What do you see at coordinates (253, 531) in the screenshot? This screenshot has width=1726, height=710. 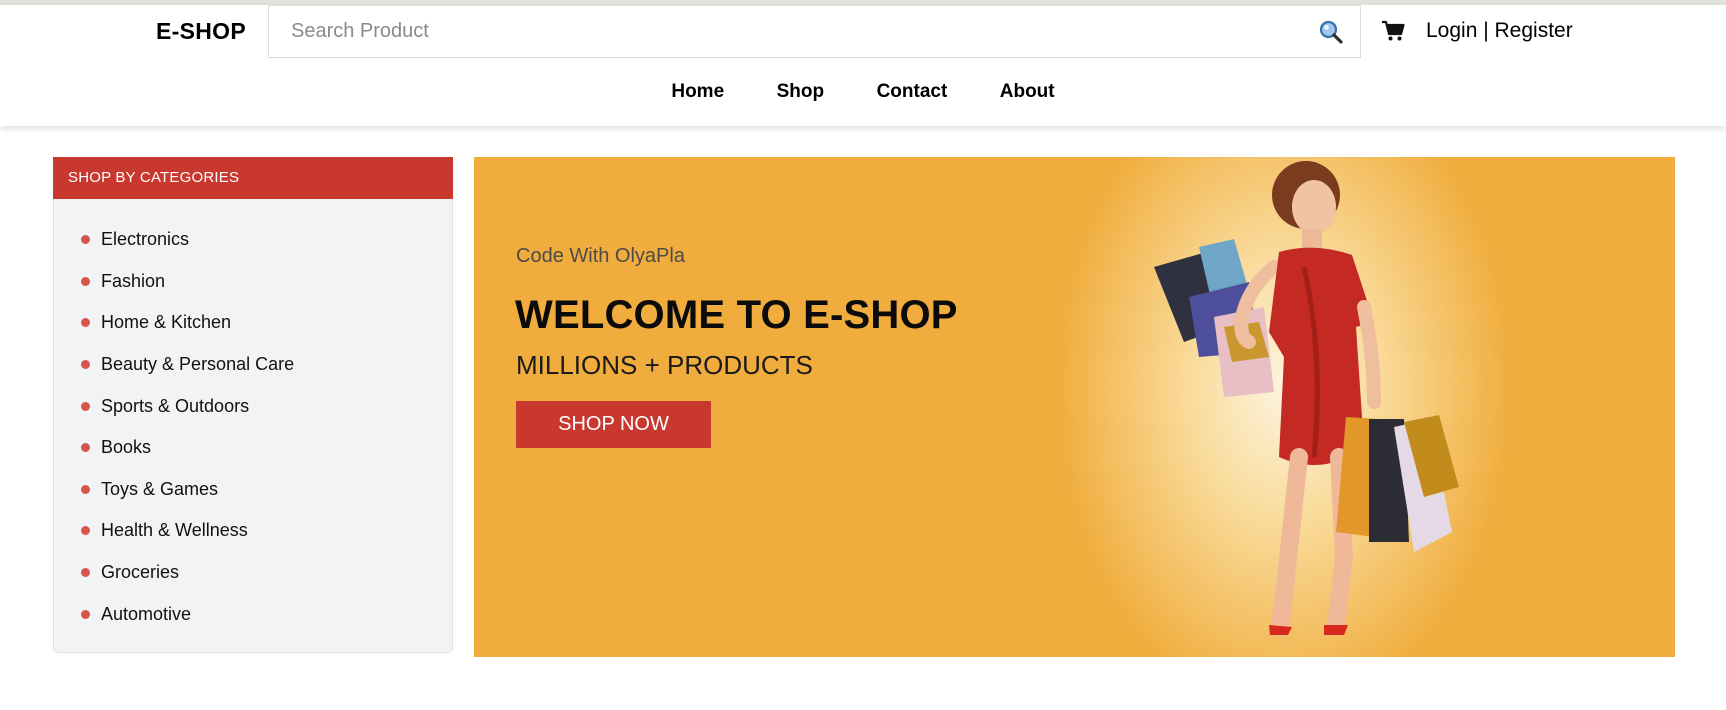 I see `category-item-health: Health & Wellness` at bounding box center [253, 531].